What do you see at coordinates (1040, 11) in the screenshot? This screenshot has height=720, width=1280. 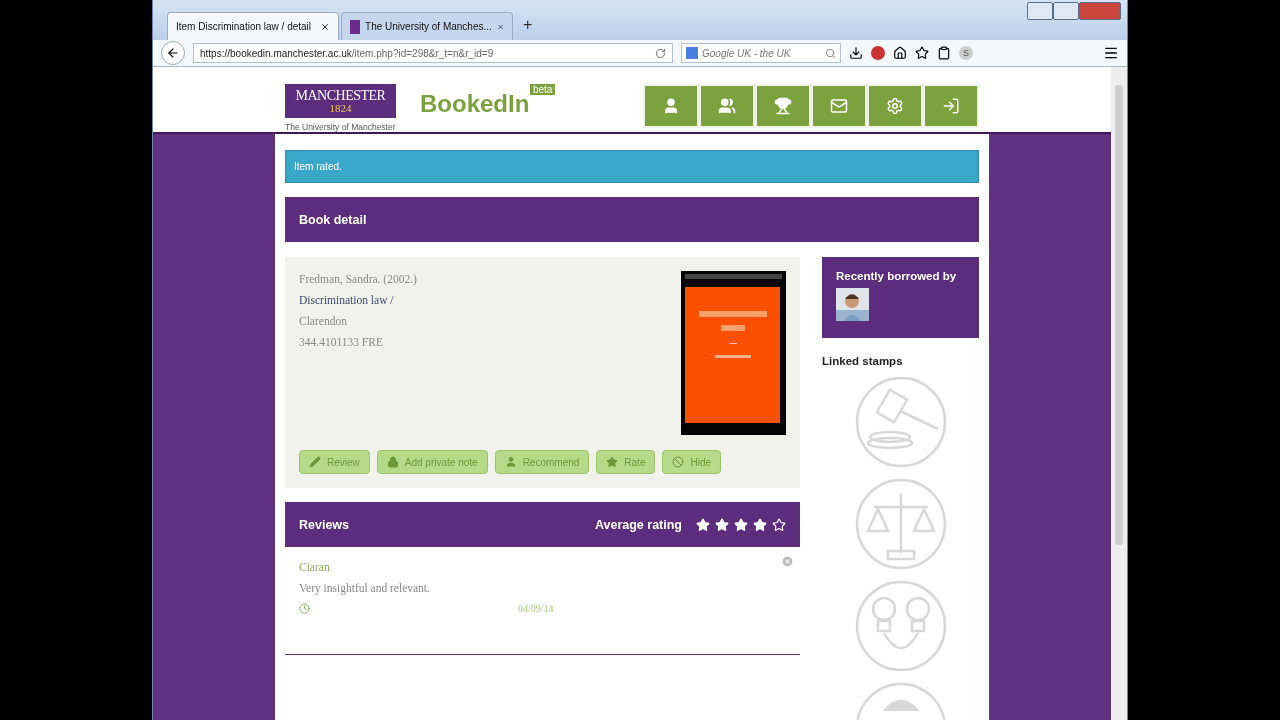 I see `minimize-button` at bounding box center [1040, 11].